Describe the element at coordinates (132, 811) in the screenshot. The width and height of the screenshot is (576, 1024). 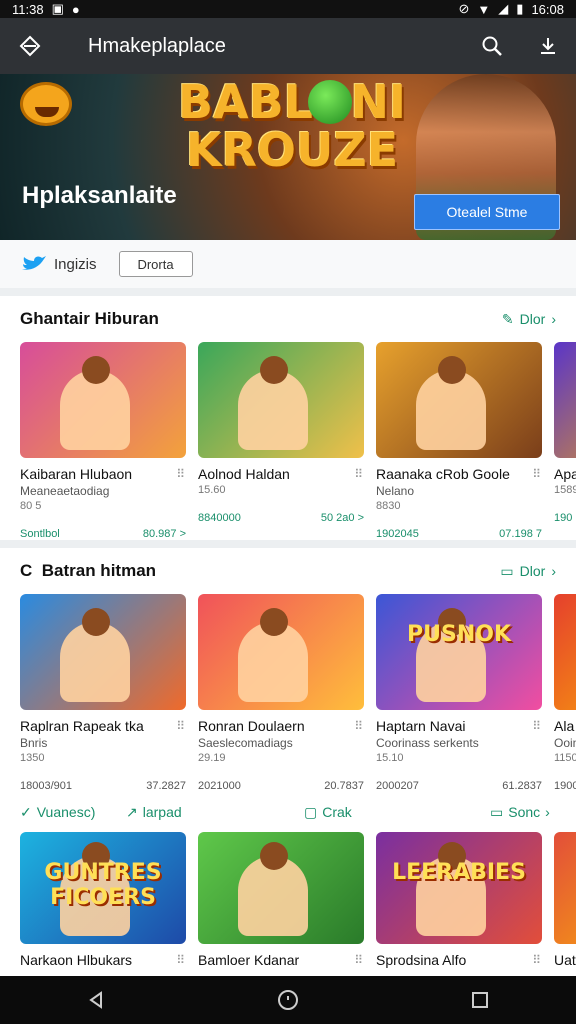
I see `leaf-icon: ↗` at that location.